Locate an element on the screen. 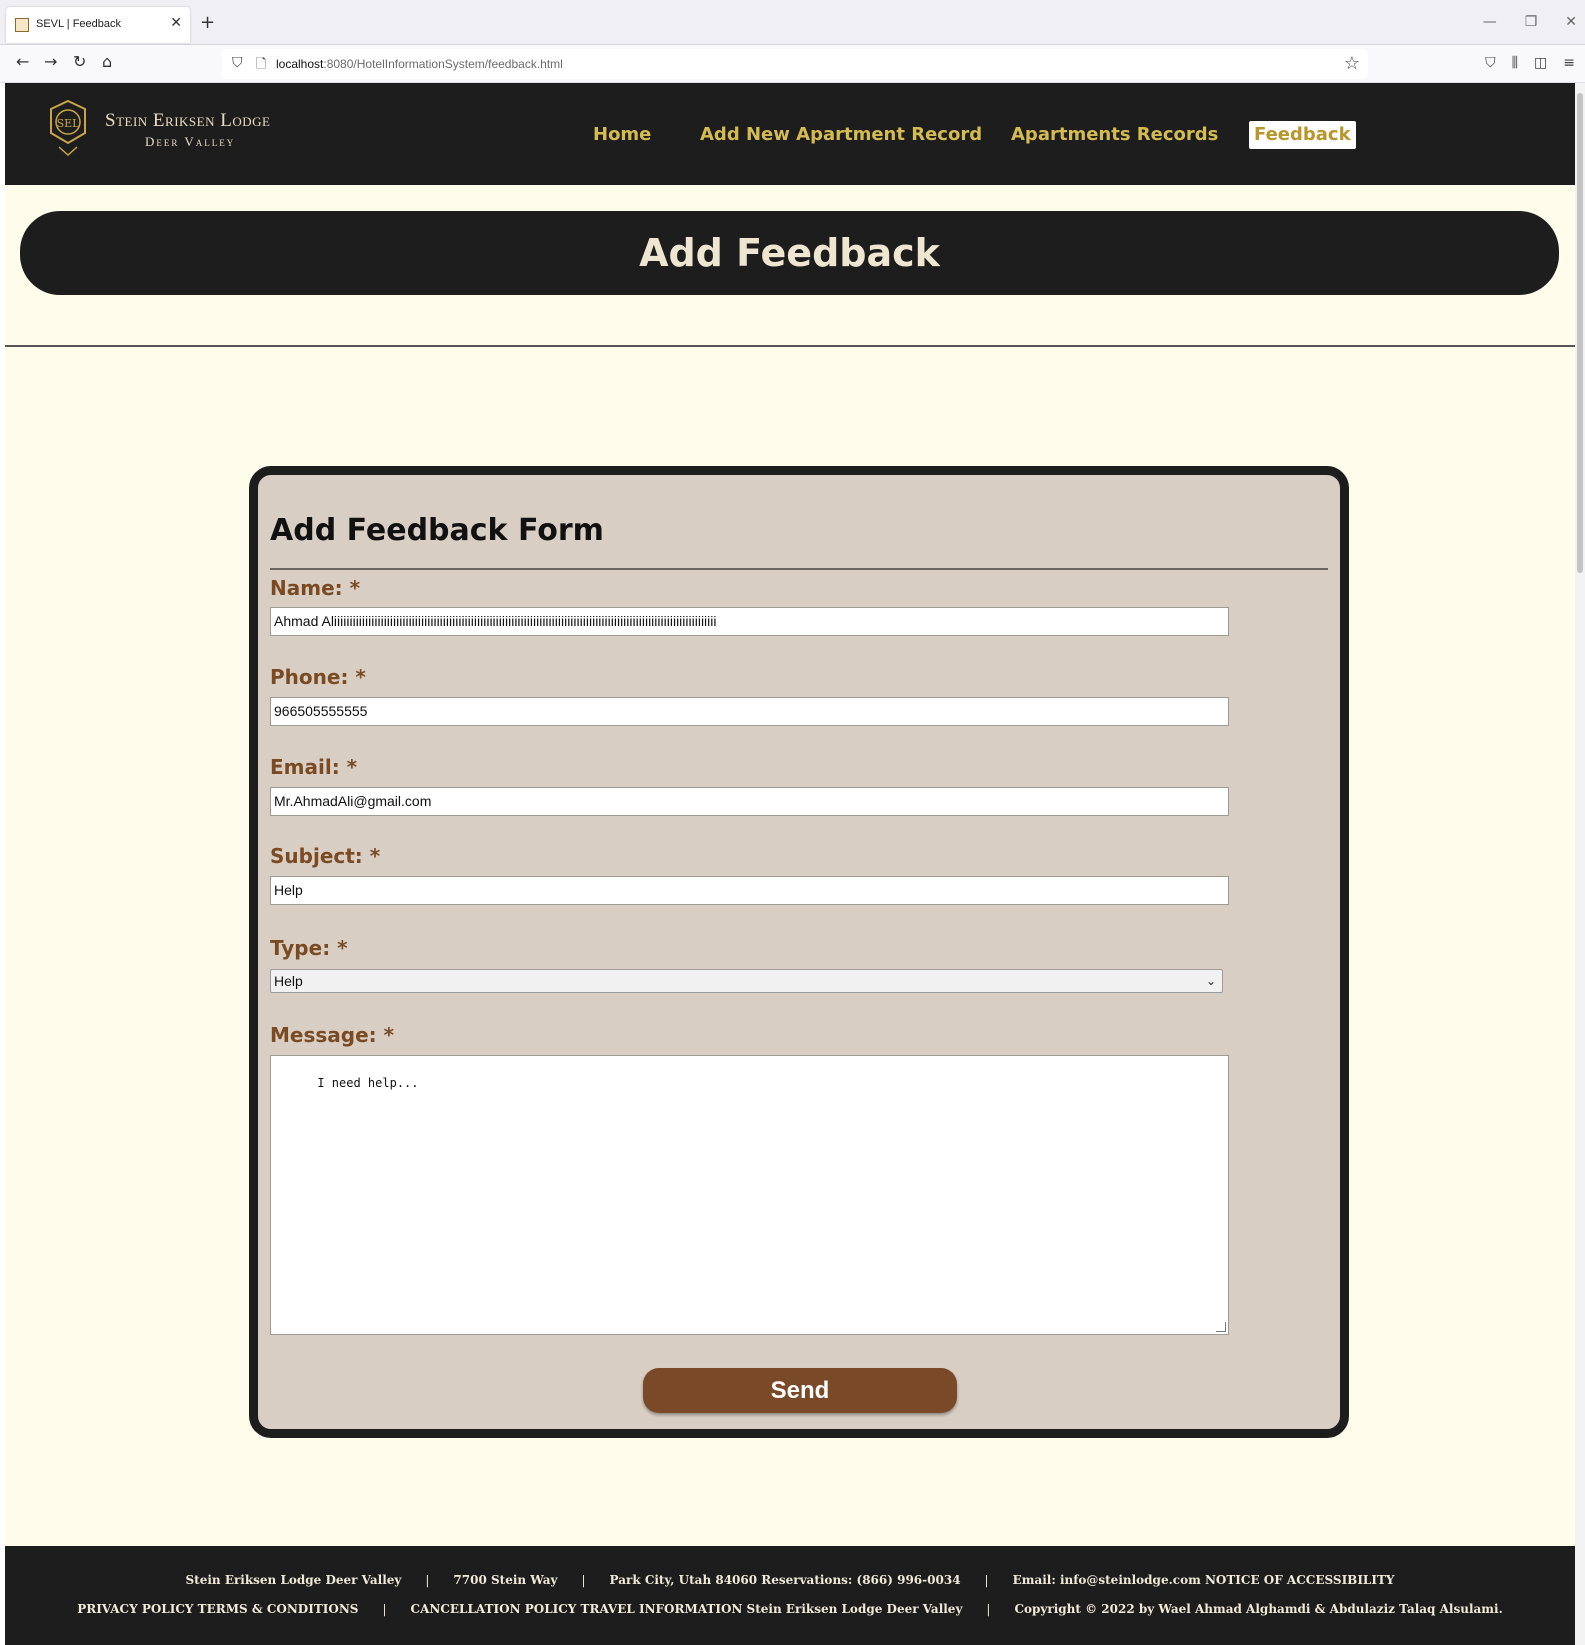  footer-address: 7700 Stein Way is located at coordinates (505, 1580).